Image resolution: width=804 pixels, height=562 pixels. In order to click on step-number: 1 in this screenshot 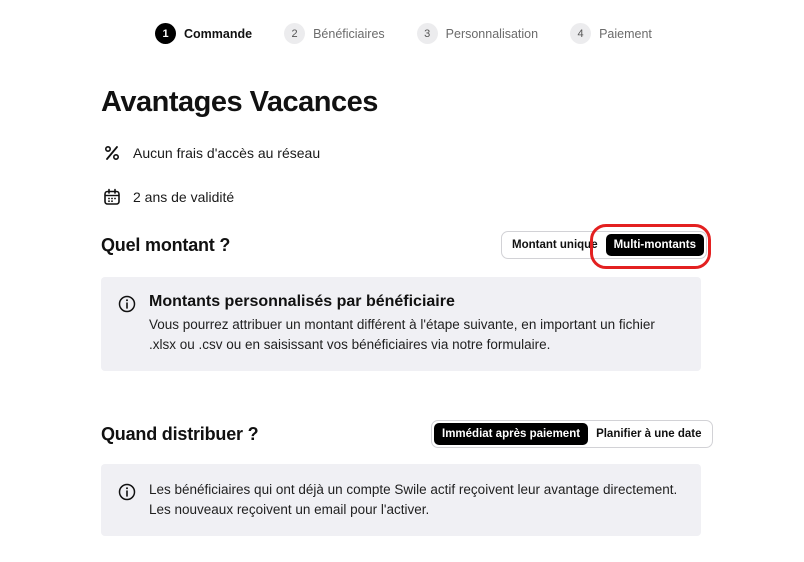, I will do `click(165, 33)`.